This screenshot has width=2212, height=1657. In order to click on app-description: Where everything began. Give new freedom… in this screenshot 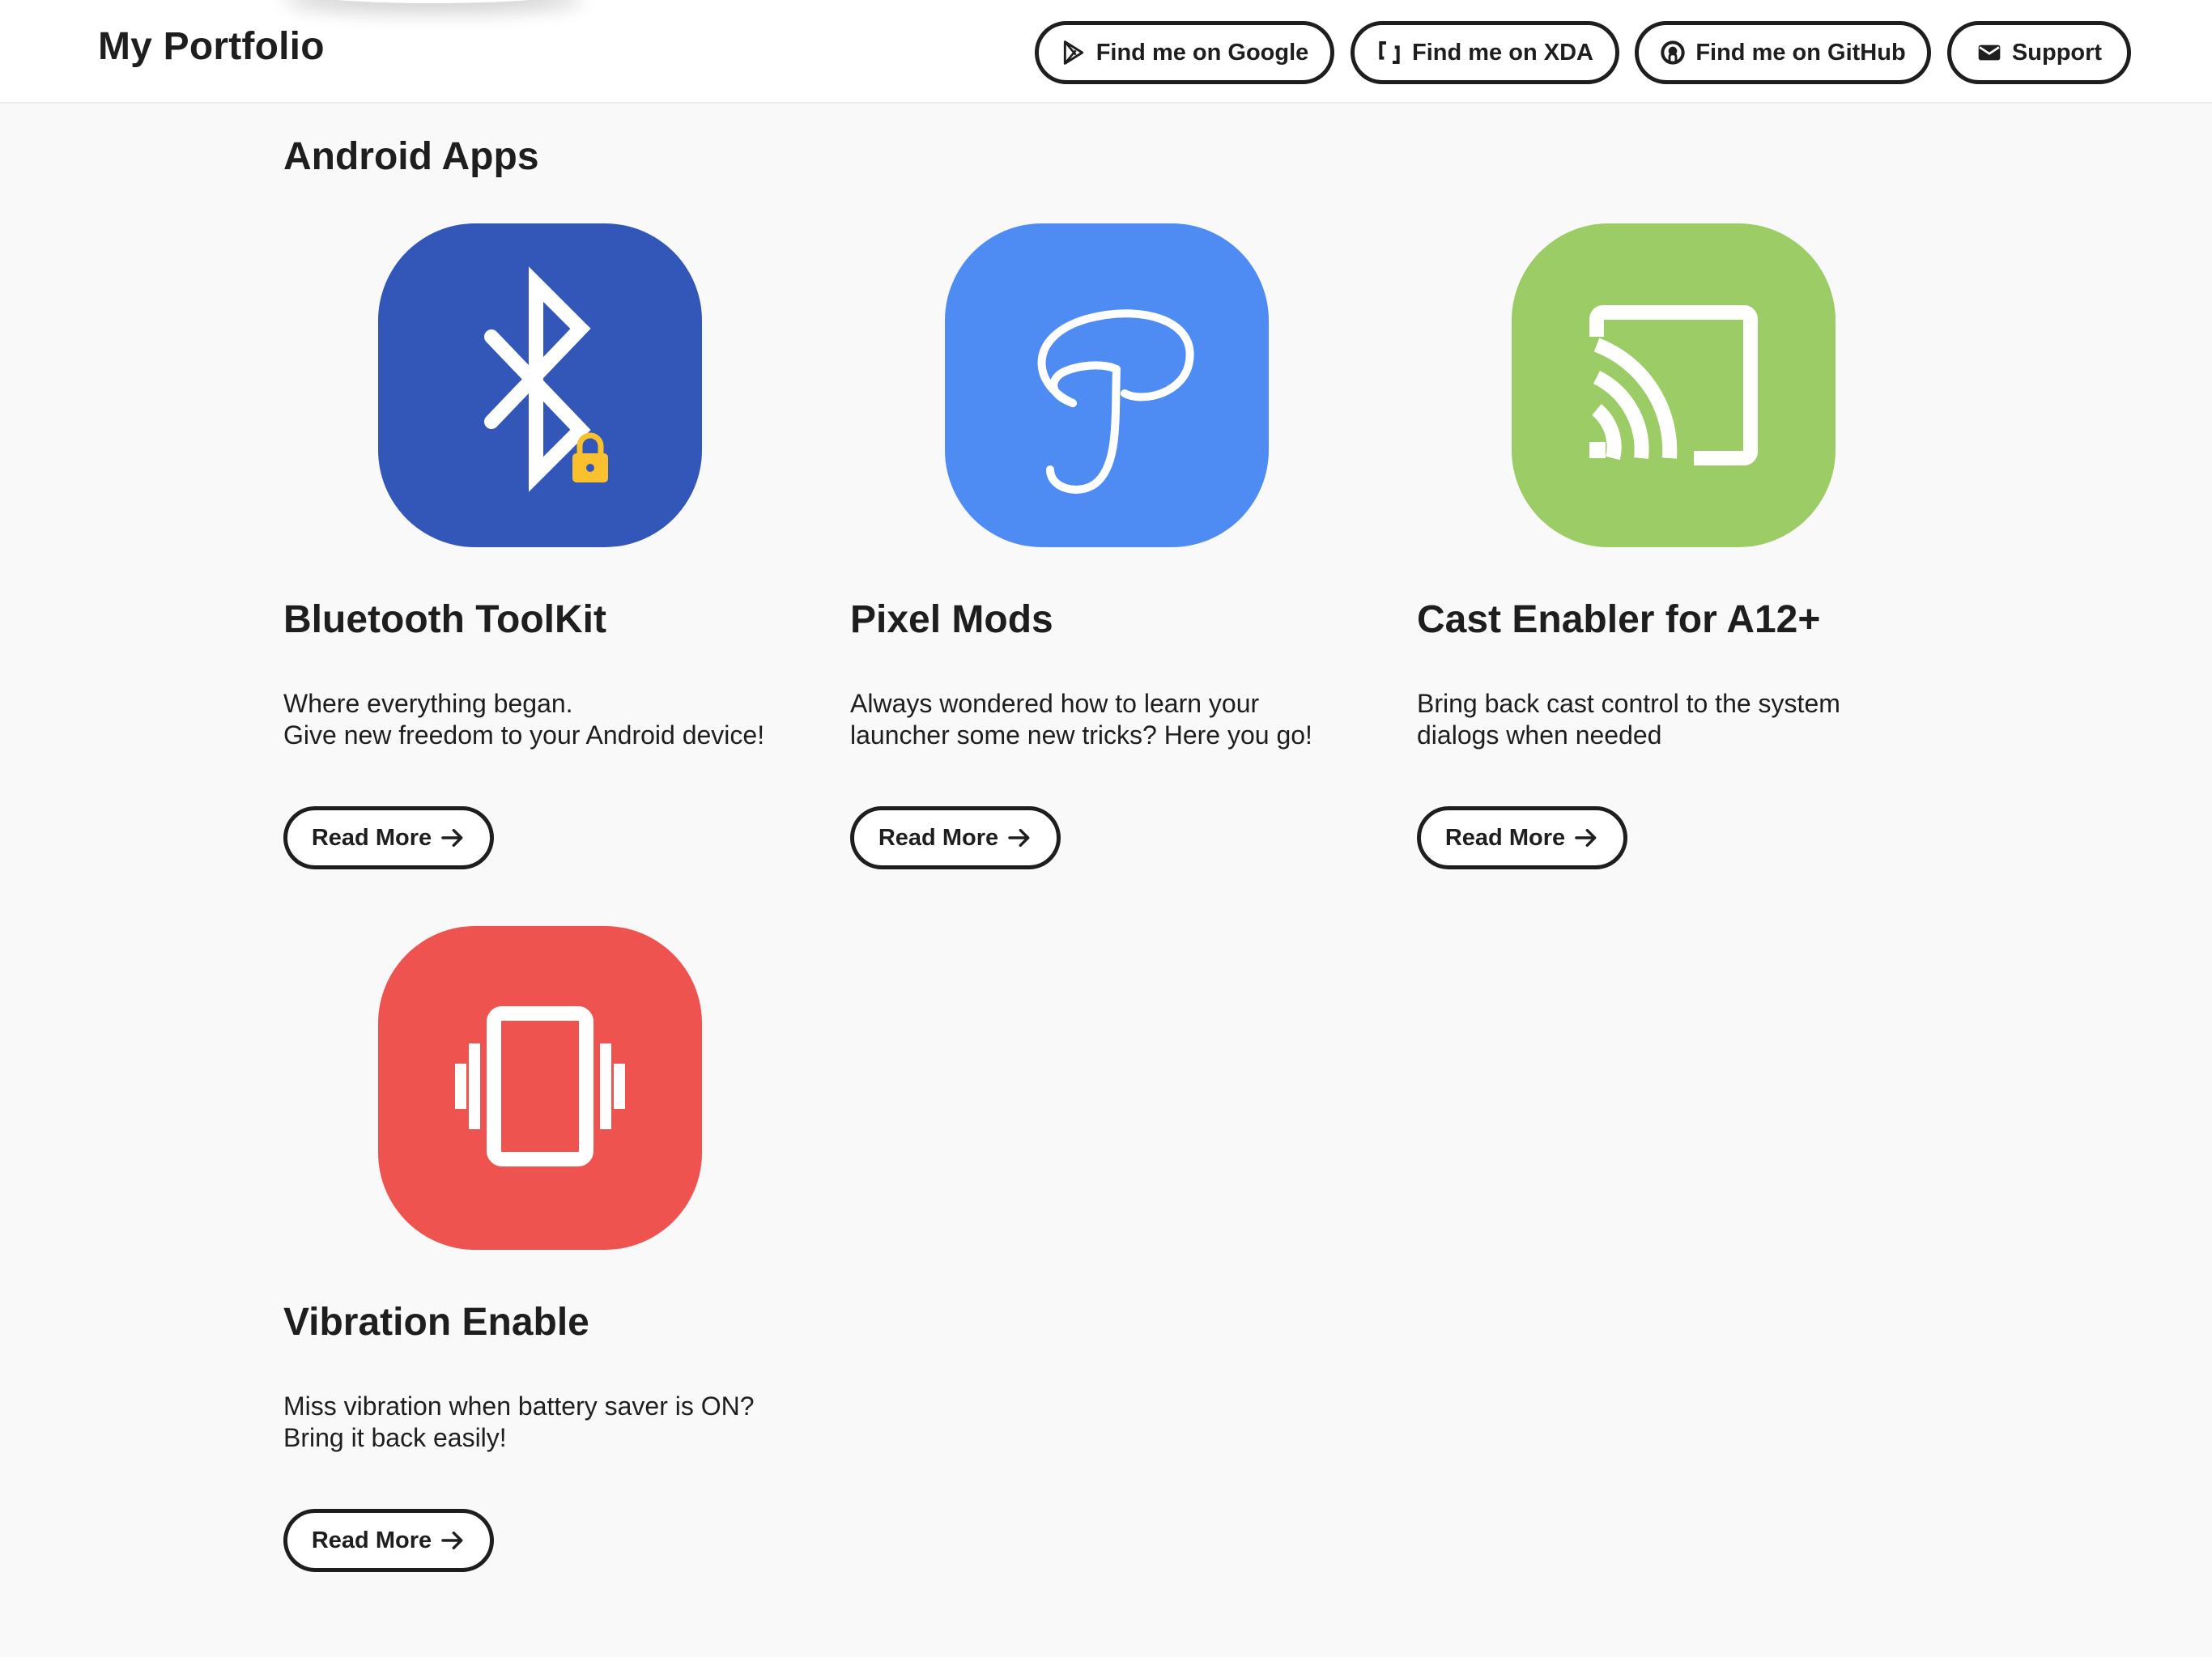, I will do `click(543, 719)`.